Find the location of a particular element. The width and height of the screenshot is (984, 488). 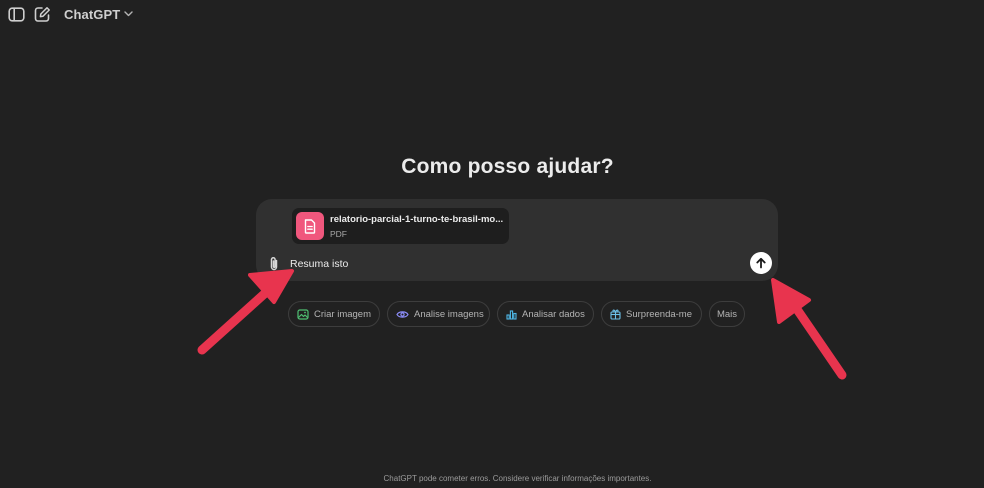

bar-chart-icon is located at coordinates (511, 314).